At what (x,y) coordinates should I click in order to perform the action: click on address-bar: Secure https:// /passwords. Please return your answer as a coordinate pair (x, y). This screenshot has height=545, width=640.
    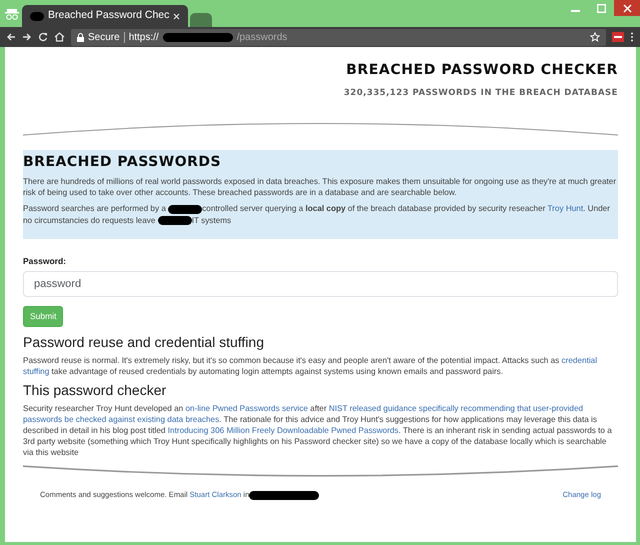
    Looking at the image, I should click on (338, 37).